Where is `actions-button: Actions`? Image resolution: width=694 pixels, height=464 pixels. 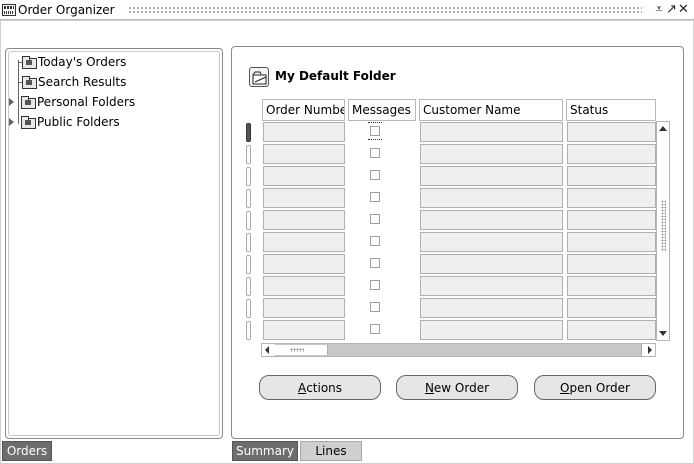 actions-button: Actions is located at coordinates (320, 387).